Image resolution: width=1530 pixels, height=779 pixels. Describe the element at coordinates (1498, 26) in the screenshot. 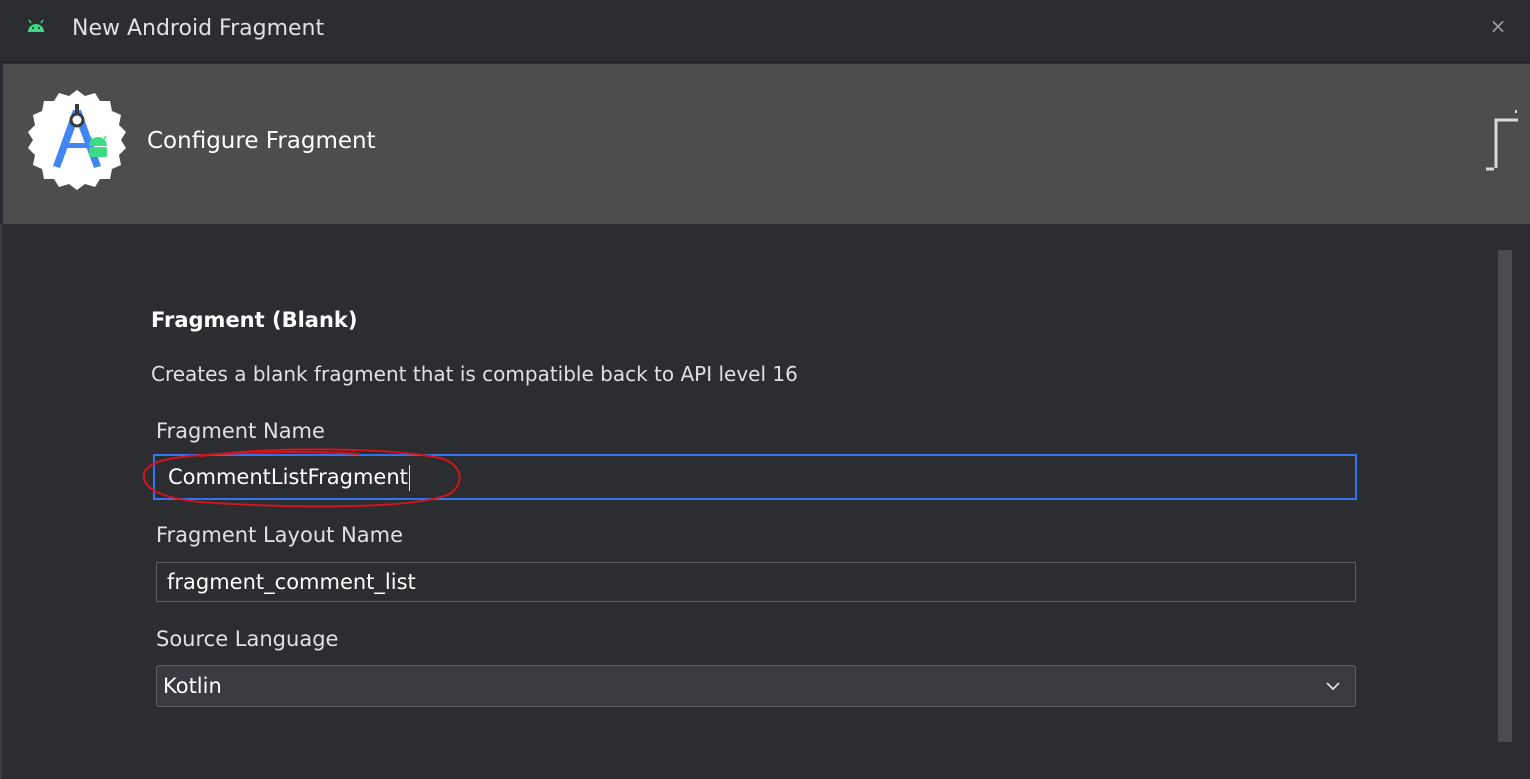

I see `close-icon: ×` at that location.